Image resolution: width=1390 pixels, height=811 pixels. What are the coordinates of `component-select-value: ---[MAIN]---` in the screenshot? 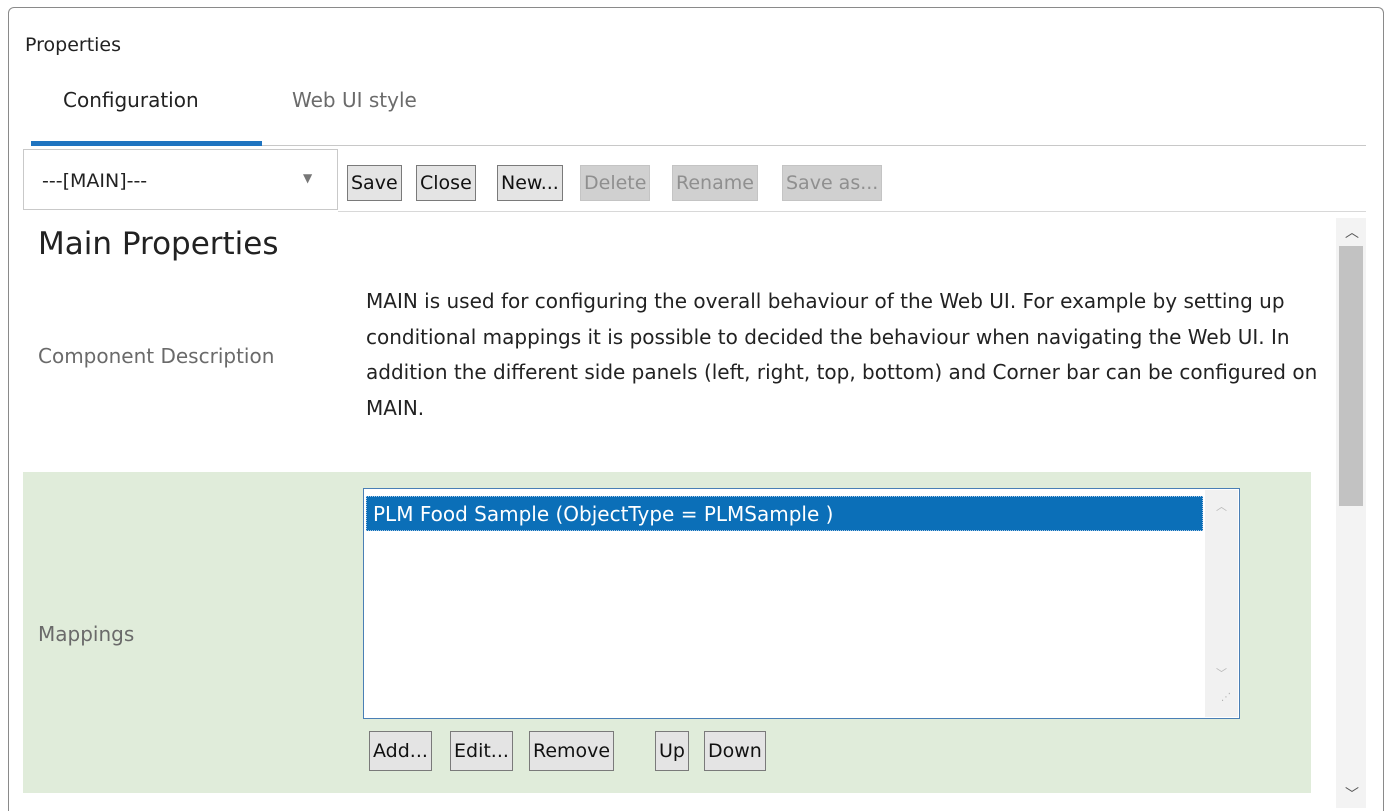 It's located at (95, 181).